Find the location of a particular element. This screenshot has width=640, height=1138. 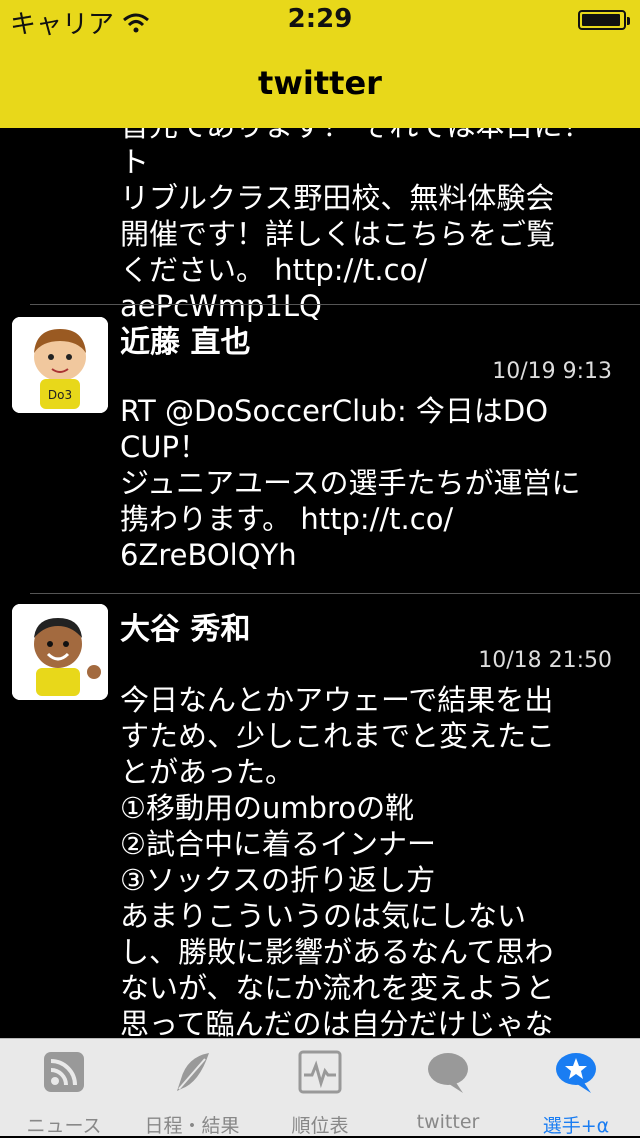

tweet-date: 10/19 9:13 is located at coordinates (552, 371).